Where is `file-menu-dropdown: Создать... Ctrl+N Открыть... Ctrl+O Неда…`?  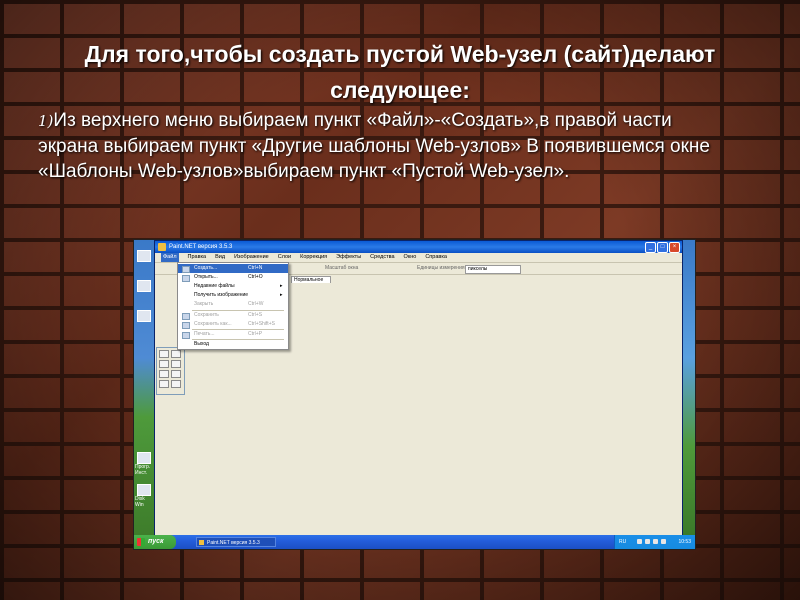
file-menu-dropdown: Создать... Ctrl+N Открыть... Ctrl+O Неда… is located at coordinates (233, 306).